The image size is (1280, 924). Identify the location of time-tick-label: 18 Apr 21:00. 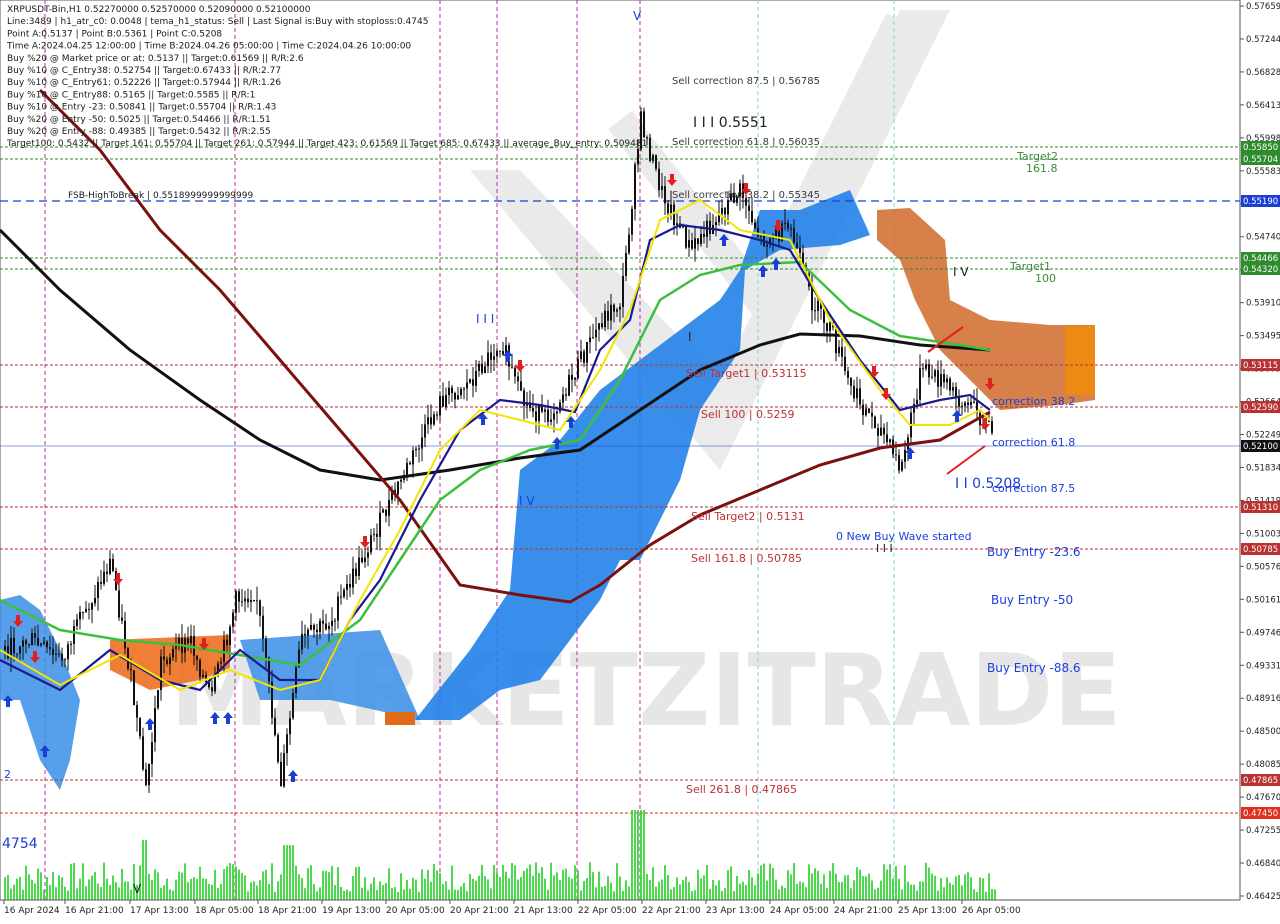
(287, 911).